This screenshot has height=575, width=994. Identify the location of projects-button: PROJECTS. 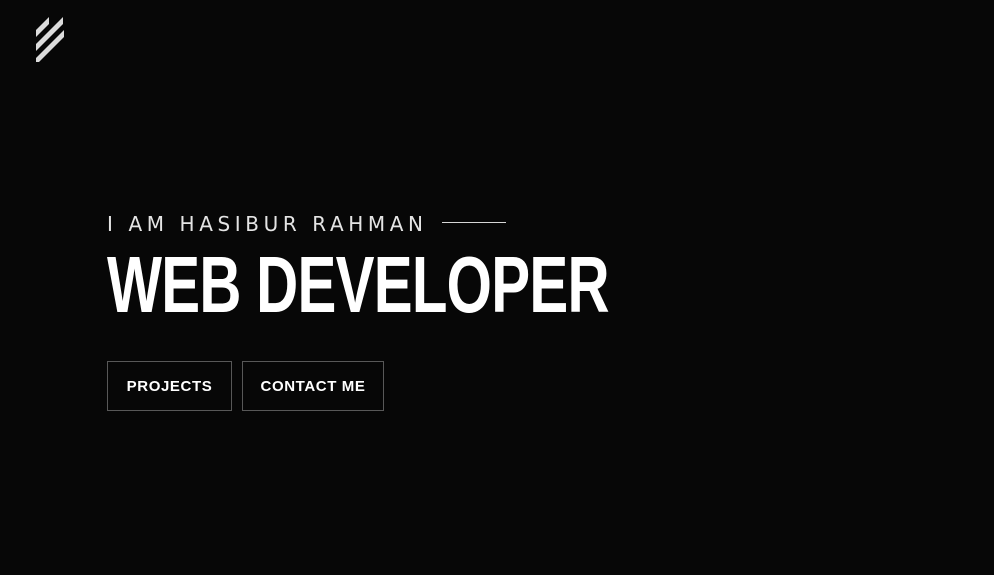
(169, 386).